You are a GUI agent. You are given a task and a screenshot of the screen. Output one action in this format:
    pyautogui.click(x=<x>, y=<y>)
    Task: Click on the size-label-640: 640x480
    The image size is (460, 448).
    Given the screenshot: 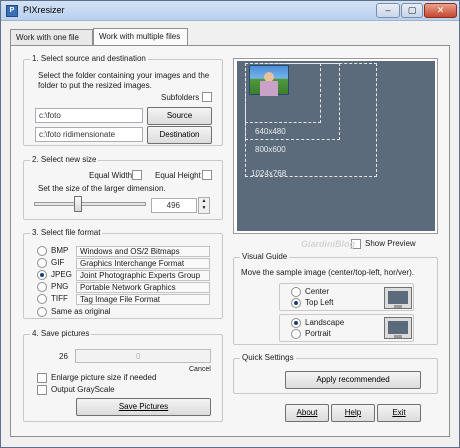 What is the action you would take?
    pyautogui.click(x=270, y=131)
    